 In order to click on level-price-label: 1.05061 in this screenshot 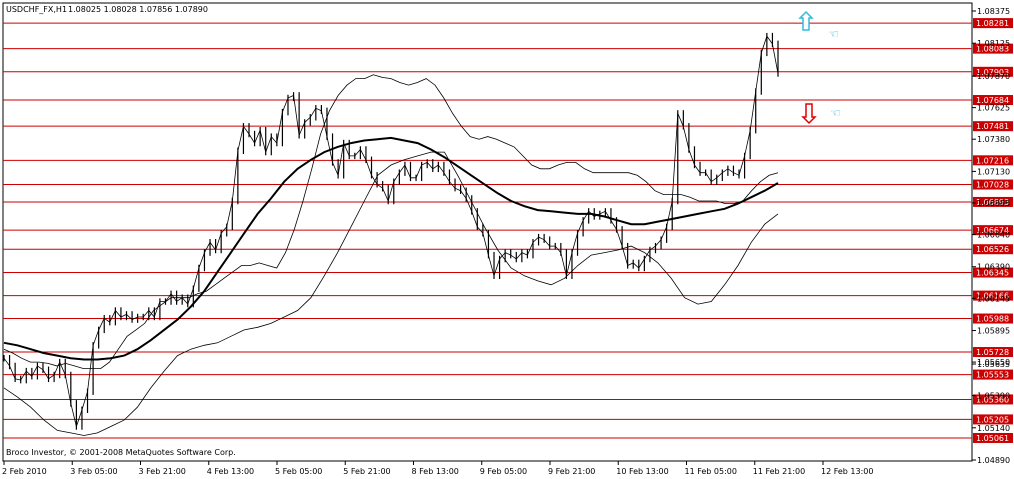, I will do `click(992, 438)`.